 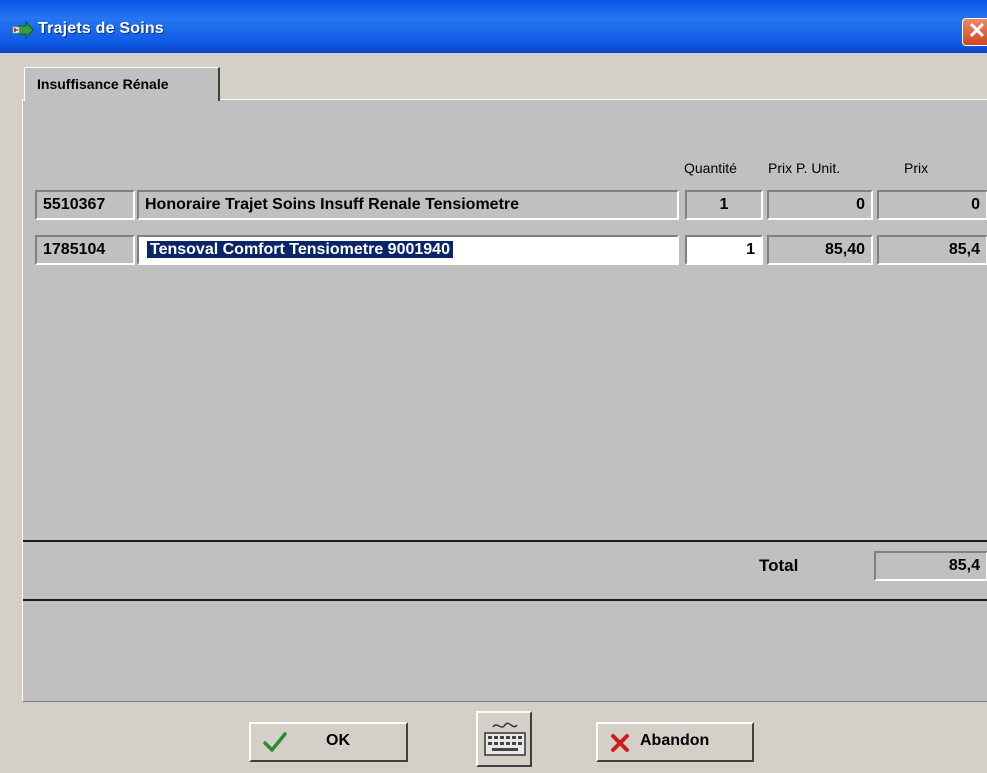 I want to click on keyboard-icon, so click(x=505, y=739).